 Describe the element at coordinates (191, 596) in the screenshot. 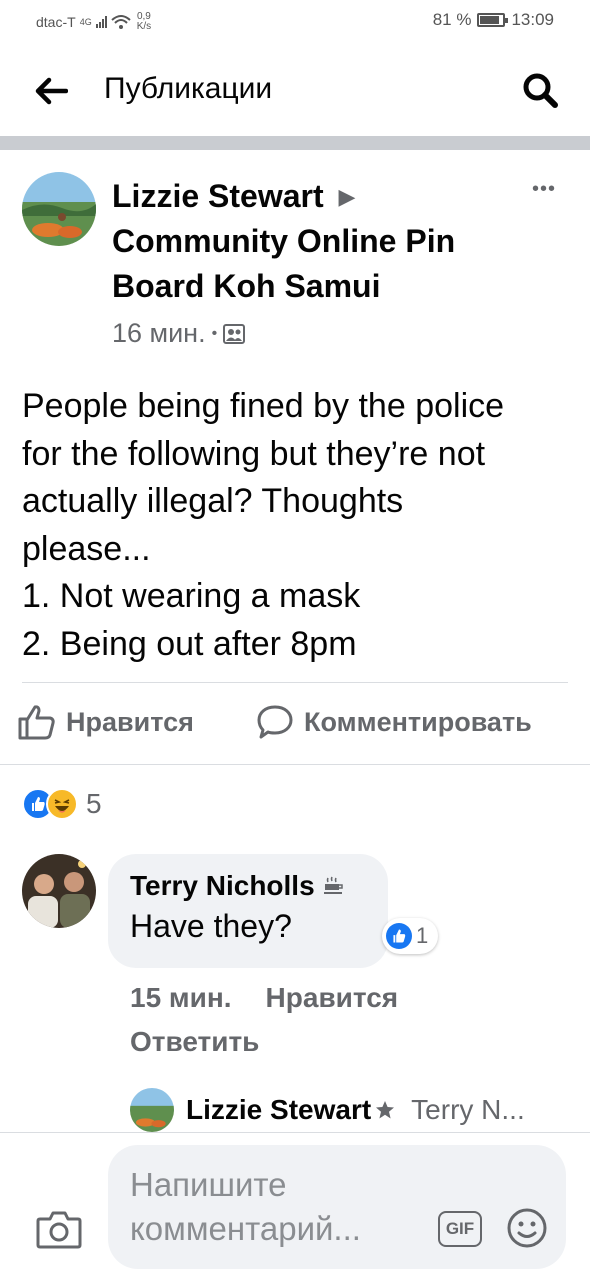

I see `post-text-line: 1. Not wearing a mask` at that location.